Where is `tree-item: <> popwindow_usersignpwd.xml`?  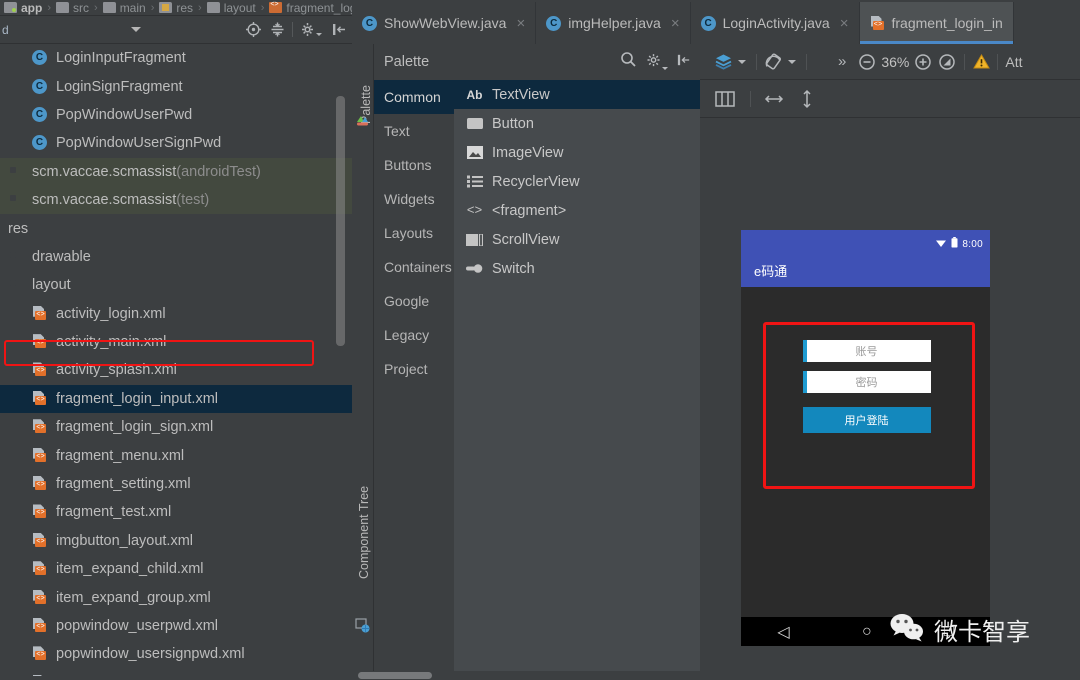 tree-item: <> popwindow_usersignpwd.xml is located at coordinates (176, 654).